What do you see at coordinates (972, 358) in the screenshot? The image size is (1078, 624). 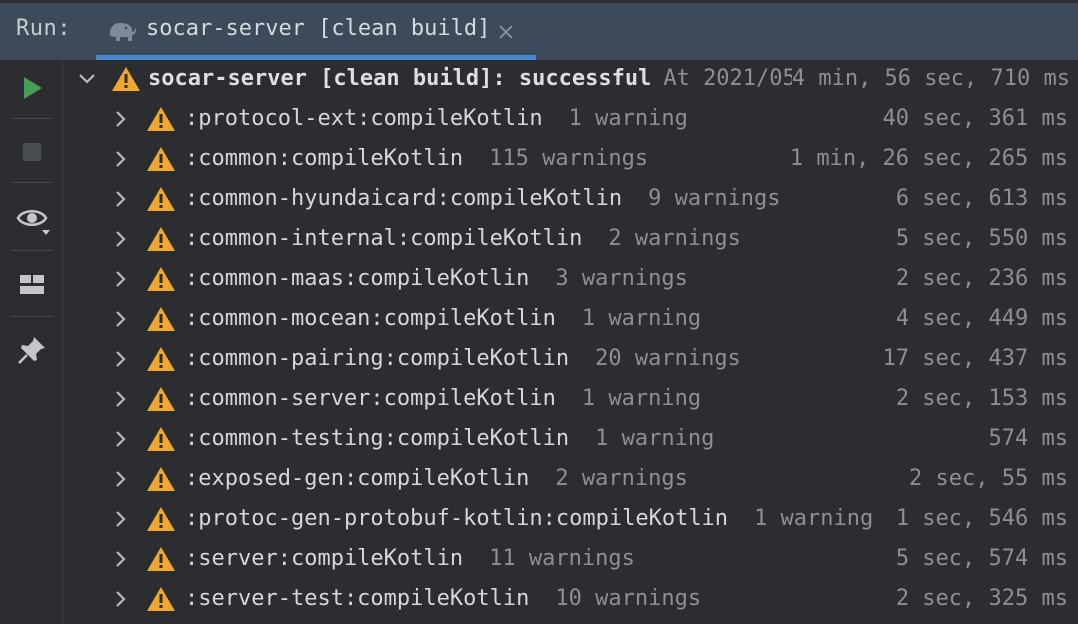 I see `task-duration: 17 sec, 437 ms` at bounding box center [972, 358].